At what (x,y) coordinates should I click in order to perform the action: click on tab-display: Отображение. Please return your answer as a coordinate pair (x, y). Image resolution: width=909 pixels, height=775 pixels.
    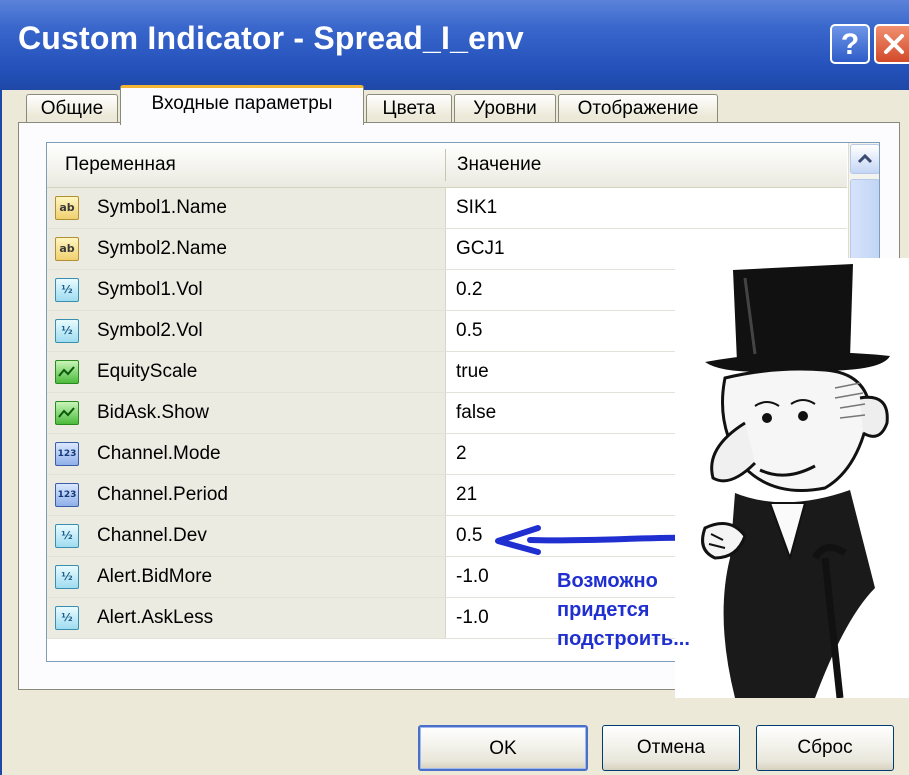
    Looking at the image, I should click on (638, 108).